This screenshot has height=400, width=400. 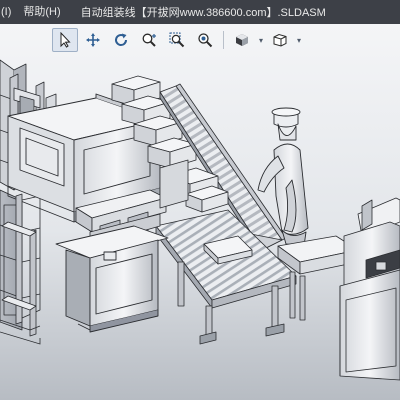 I want to click on display-style-icon, so click(x=242, y=40).